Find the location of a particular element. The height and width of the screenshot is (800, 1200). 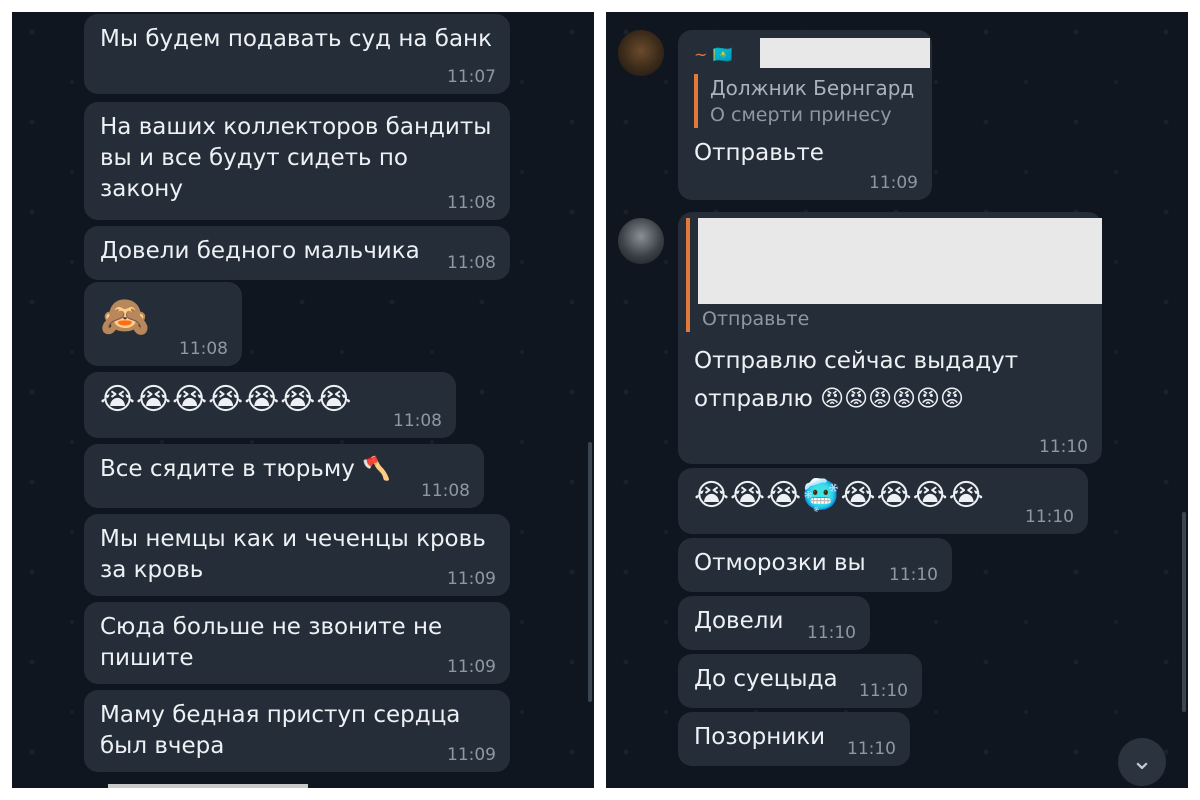

crying-emojis: 😭😭😭🥶😭😭😭😭 is located at coordinates (839, 495).